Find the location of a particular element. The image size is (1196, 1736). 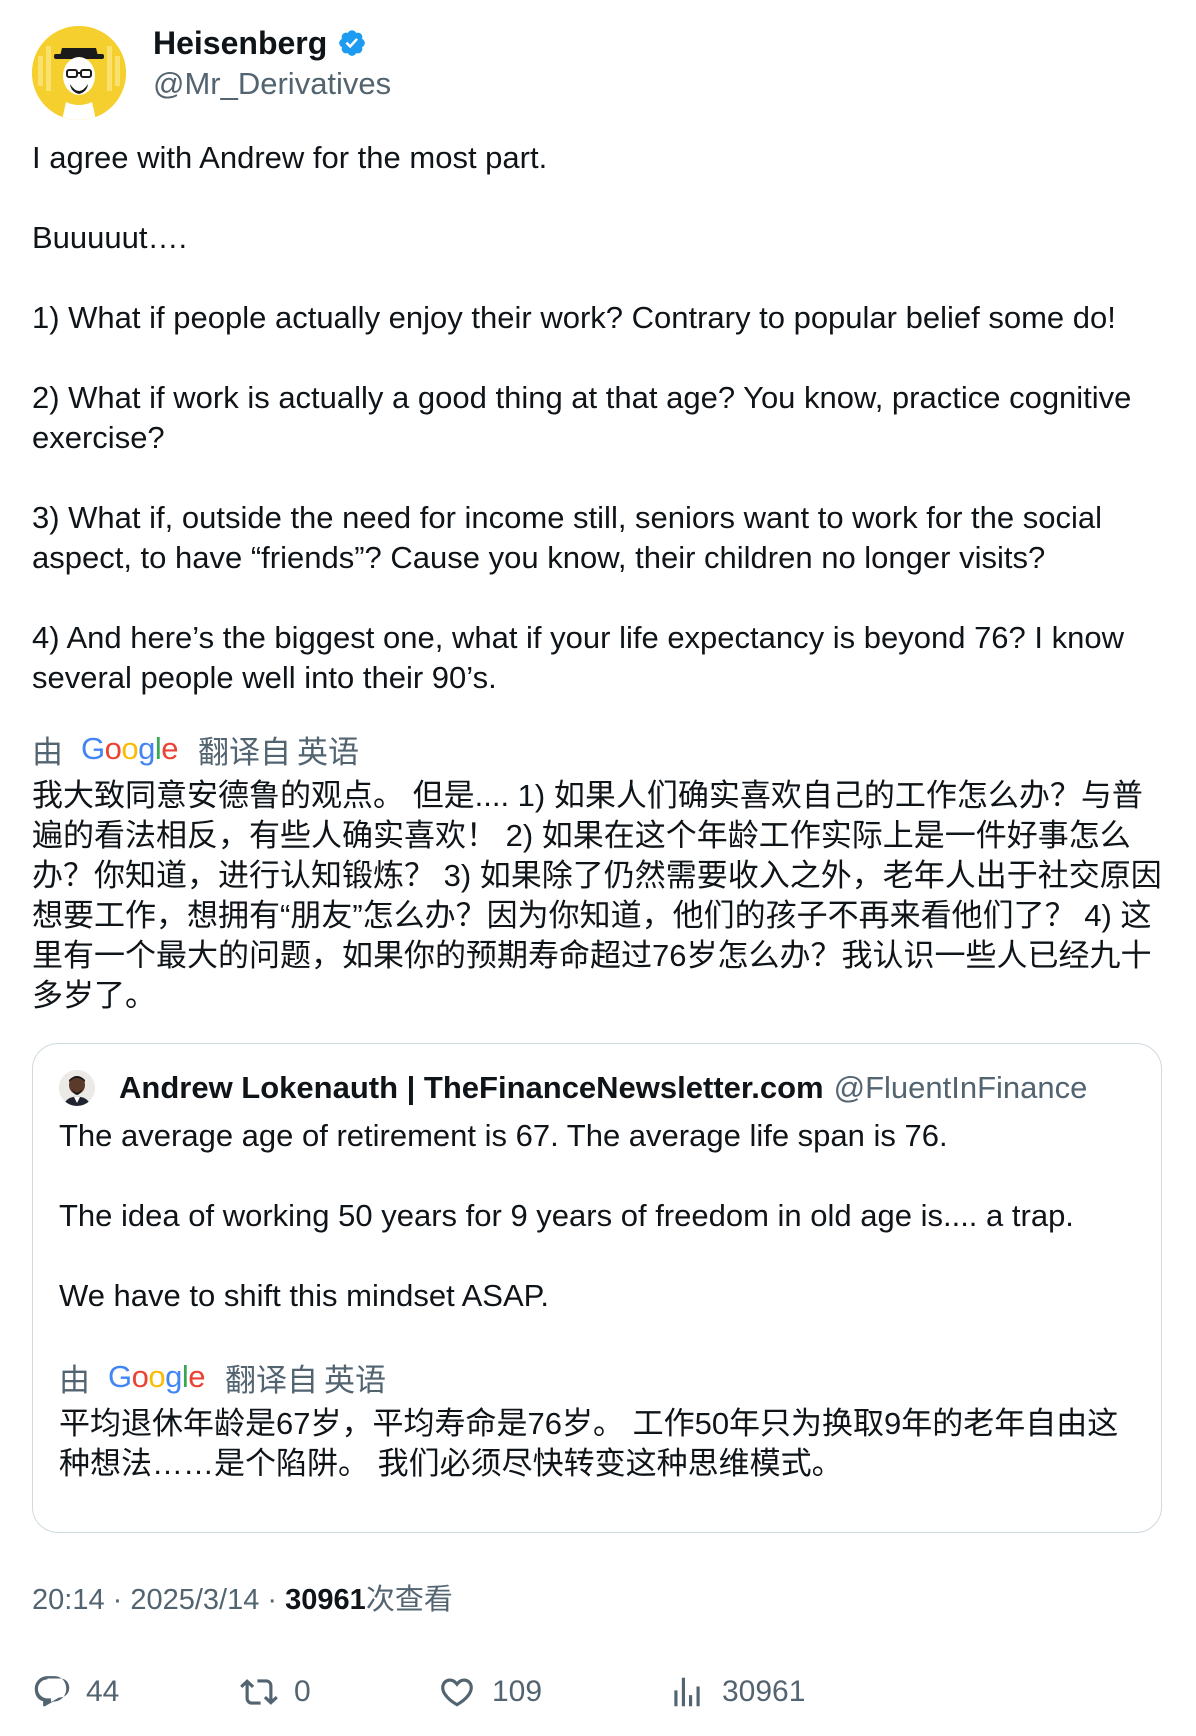

like-button: 109 is located at coordinates (490, 1692).